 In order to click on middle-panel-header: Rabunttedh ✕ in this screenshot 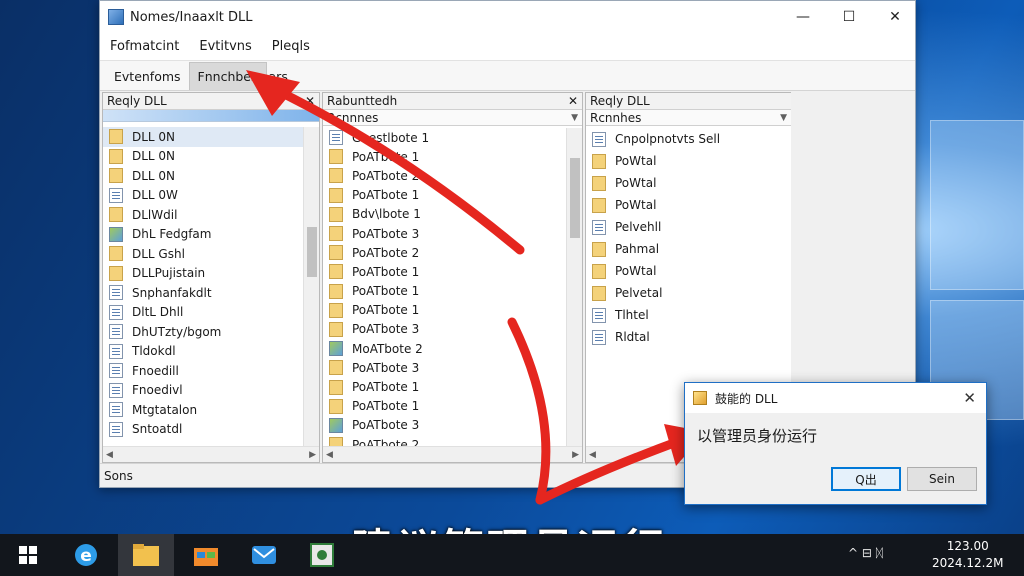, I will do `click(452, 101)`.